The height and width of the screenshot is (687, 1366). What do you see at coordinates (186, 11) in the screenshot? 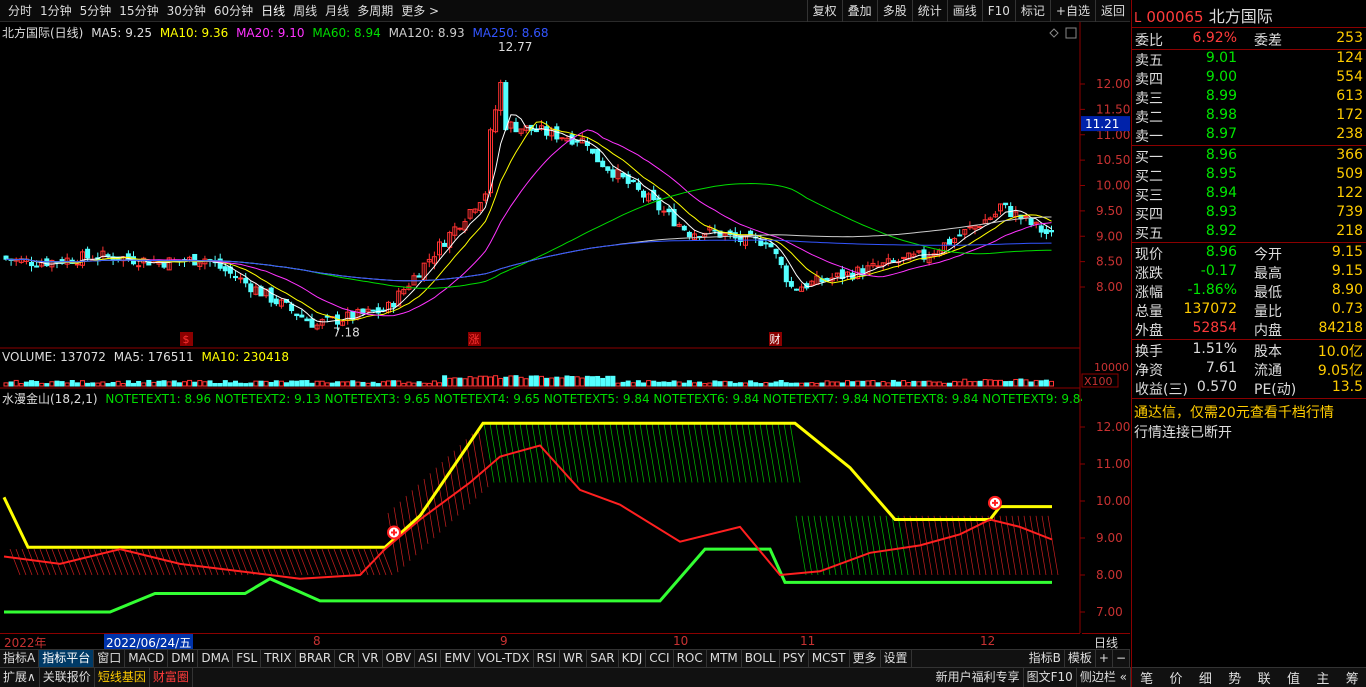
I see `period-tab-4: 30分钟` at bounding box center [186, 11].